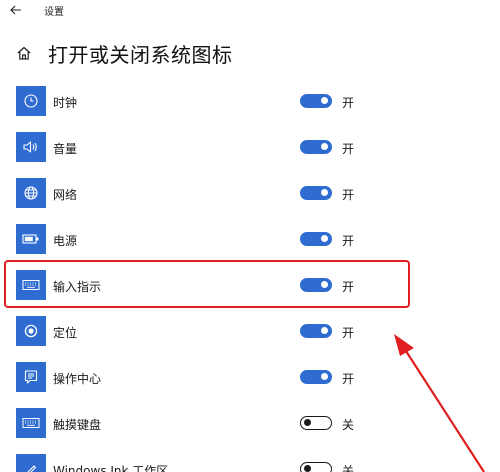 Image resolution: width=500 pixels, height=472 pixels. Describe the element at coordinates (65, 333) in the screenshot. I see `item-label: 定位` at that location.